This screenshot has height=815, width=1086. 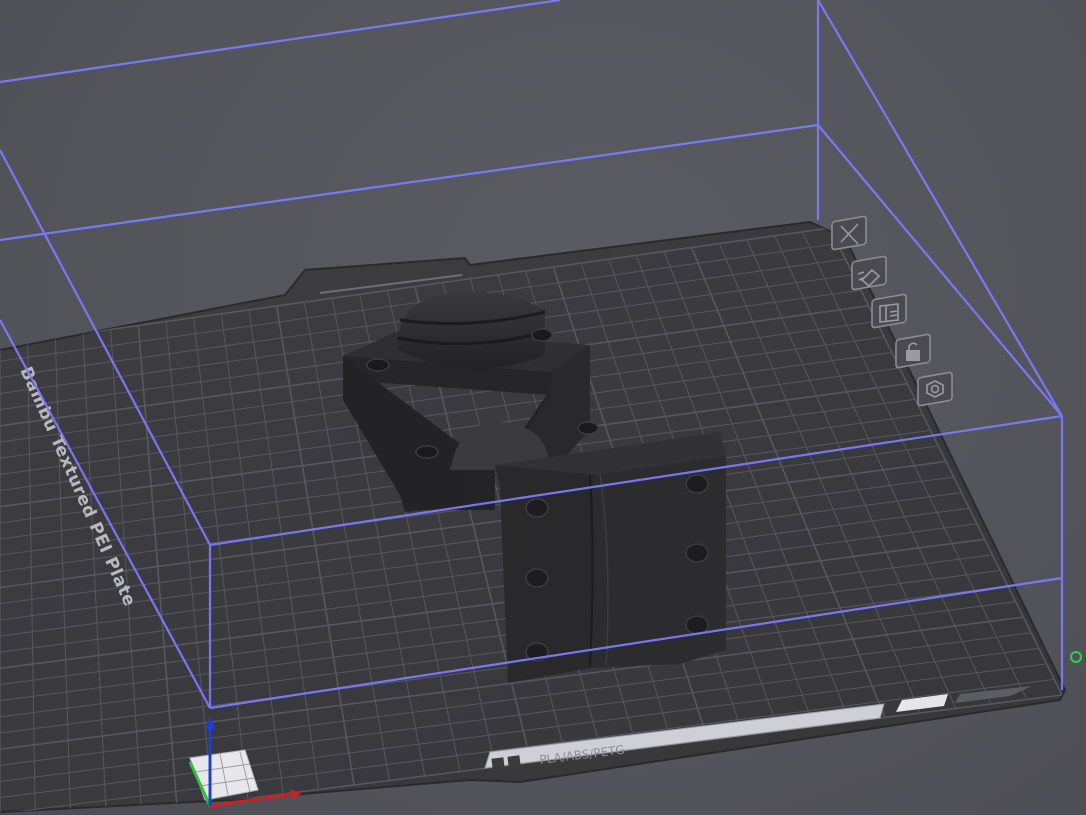 What do you see at coordinates (610, 557) in the screenshot?
I see `pillow-block-half-flat` at bounding box center [610, 557].